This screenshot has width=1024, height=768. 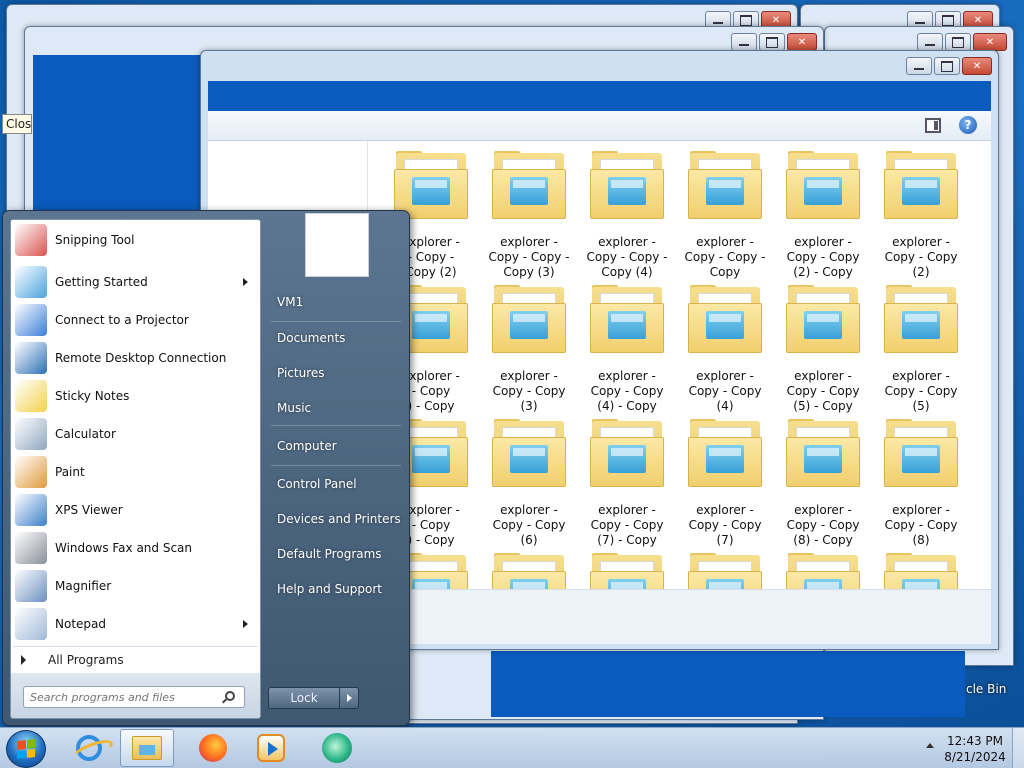 I want to click on start-menu-item-label: Getting Started, so click(x=101, y=282).